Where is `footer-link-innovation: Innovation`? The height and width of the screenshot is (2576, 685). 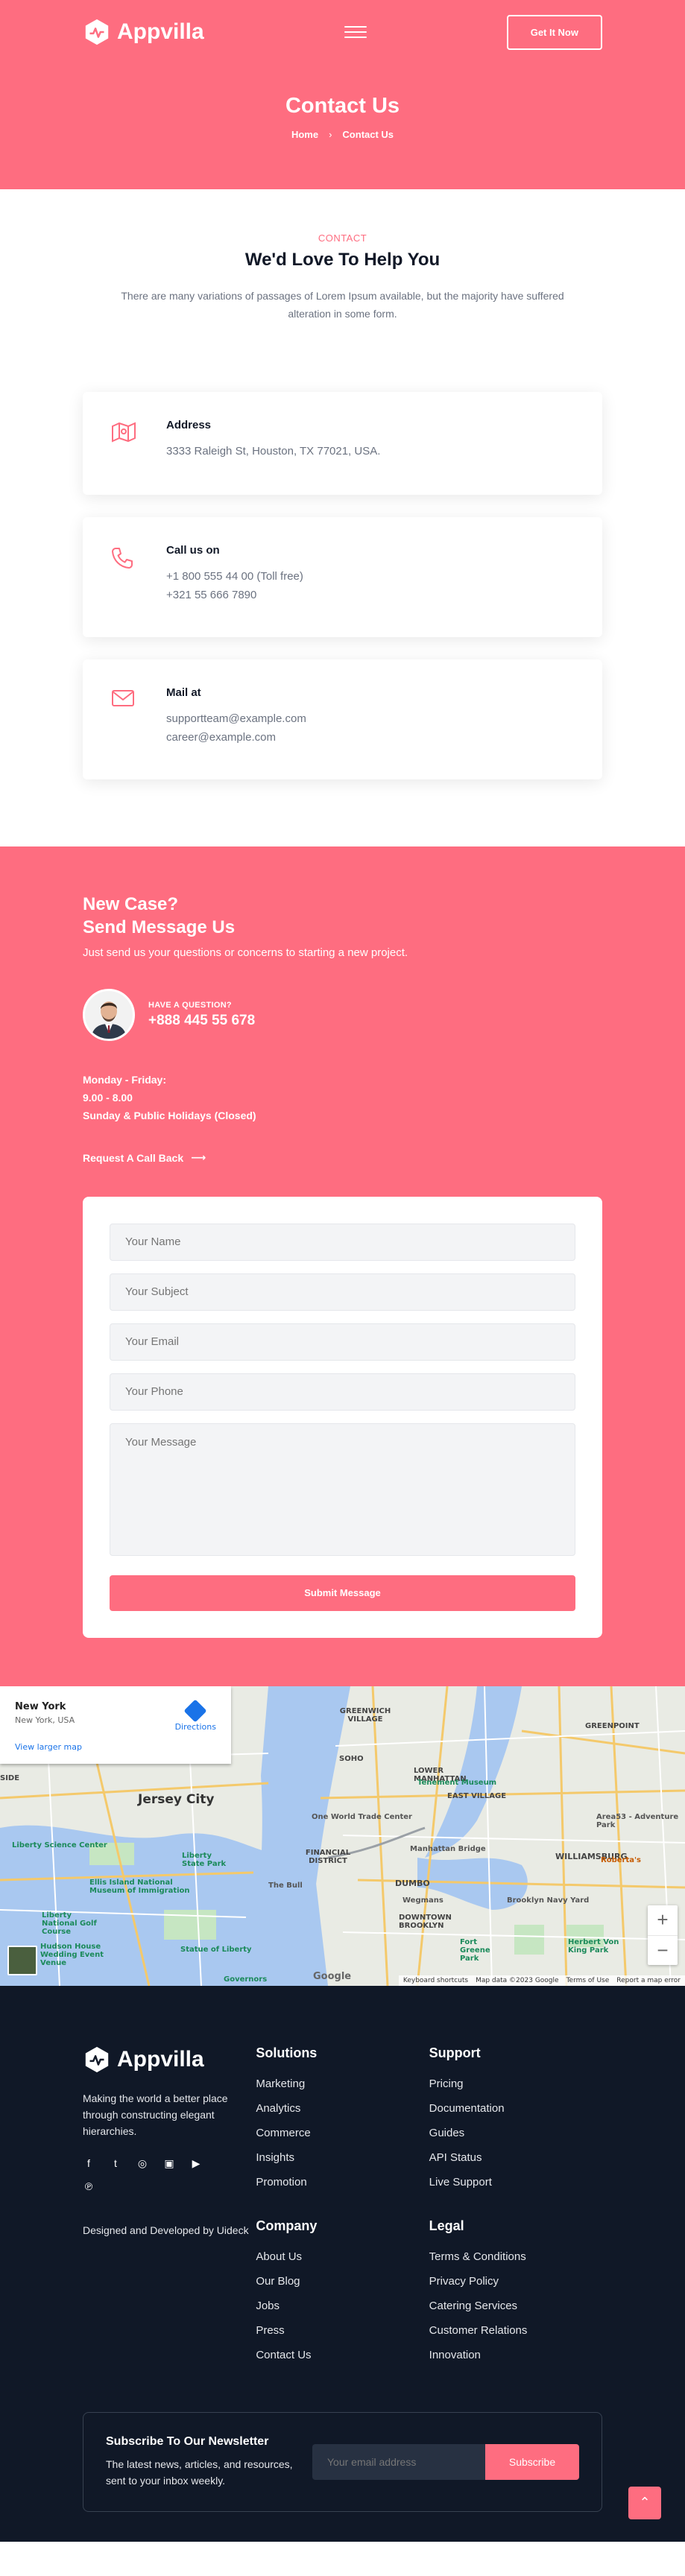
footer-link-innovation: Innovation is located at coordinates (515, 2355).